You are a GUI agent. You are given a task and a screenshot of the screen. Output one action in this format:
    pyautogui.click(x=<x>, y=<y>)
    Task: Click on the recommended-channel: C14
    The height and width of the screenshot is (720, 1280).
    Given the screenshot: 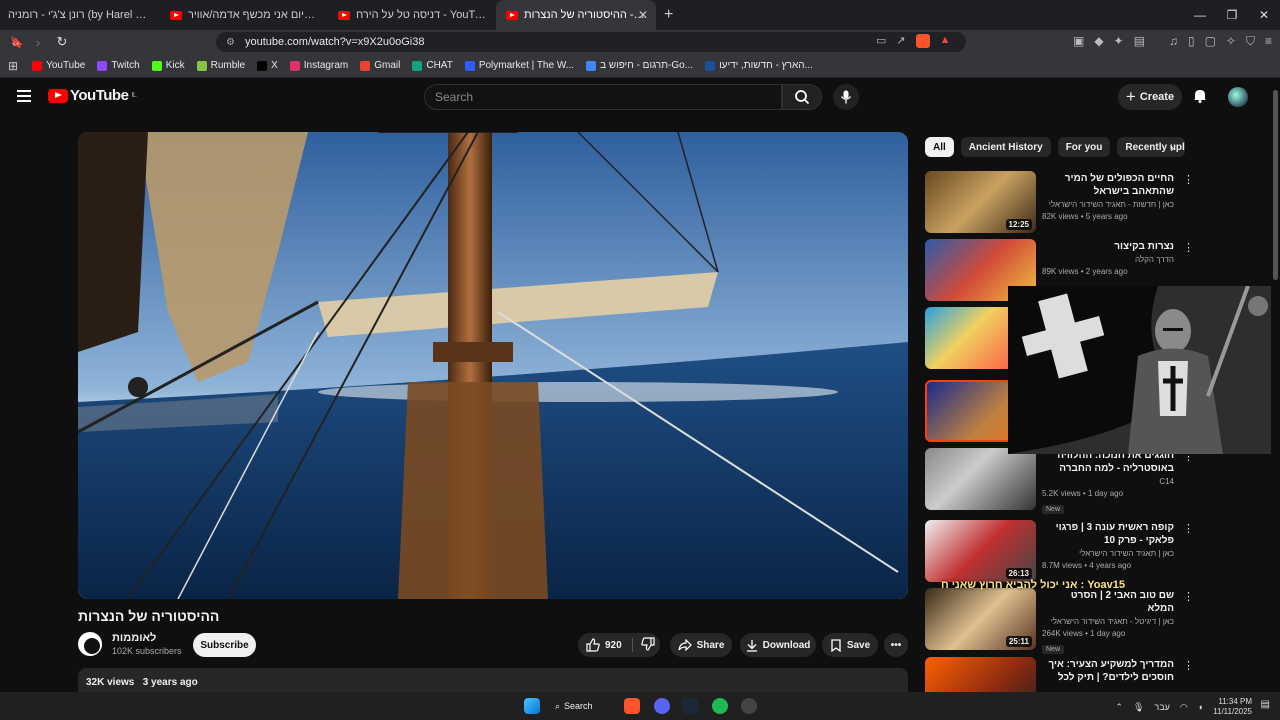 What is the action you would take?
    pyautogui.click(x=1108, y=481)
    